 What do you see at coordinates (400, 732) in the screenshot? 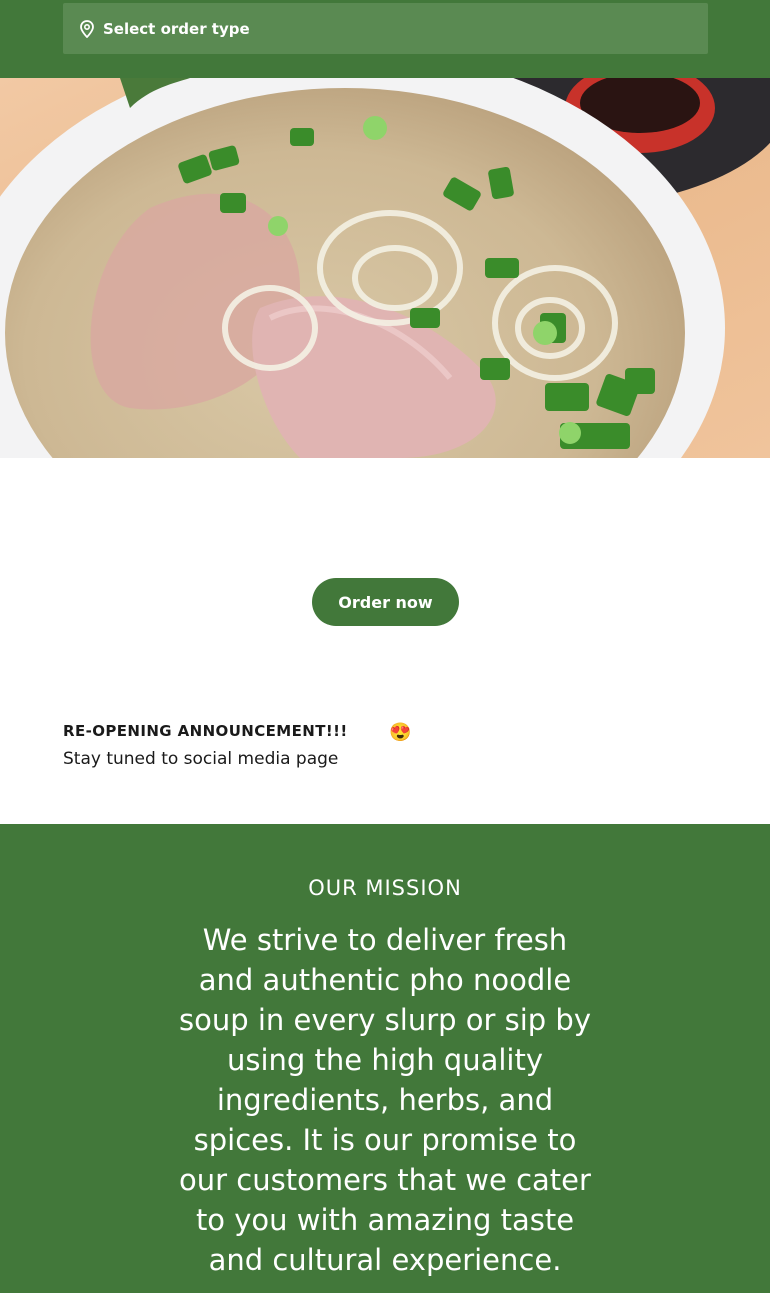
I see `heart-eyes-emoji-icon: 😍` at bounding box center [400, 732].